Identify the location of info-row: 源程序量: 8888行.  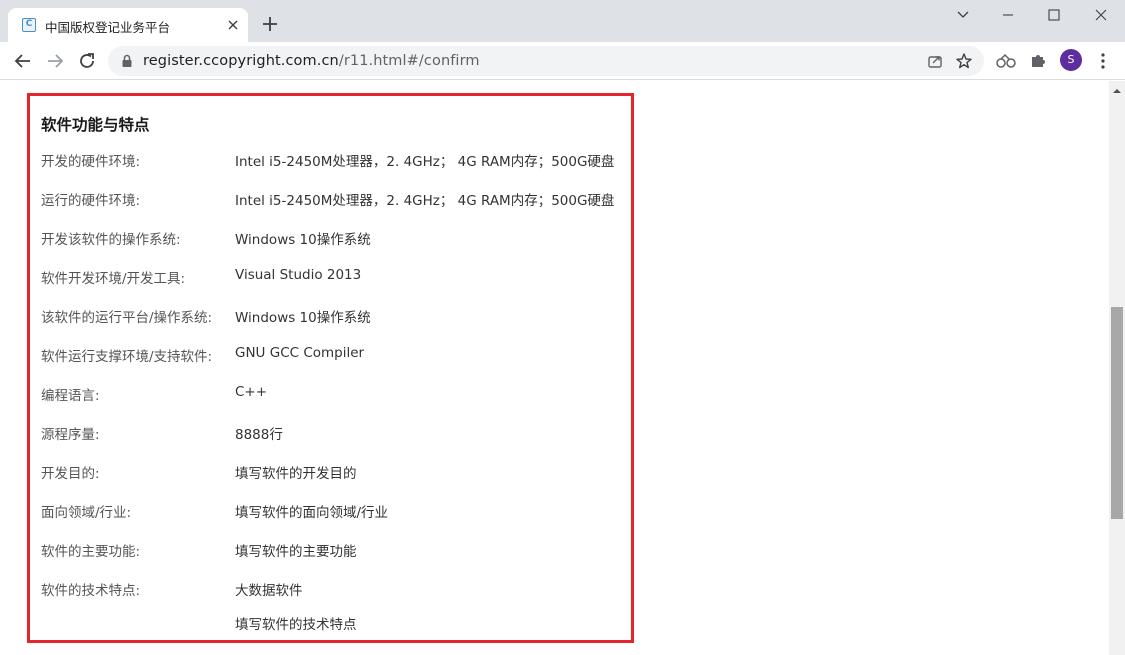
(341, 442).